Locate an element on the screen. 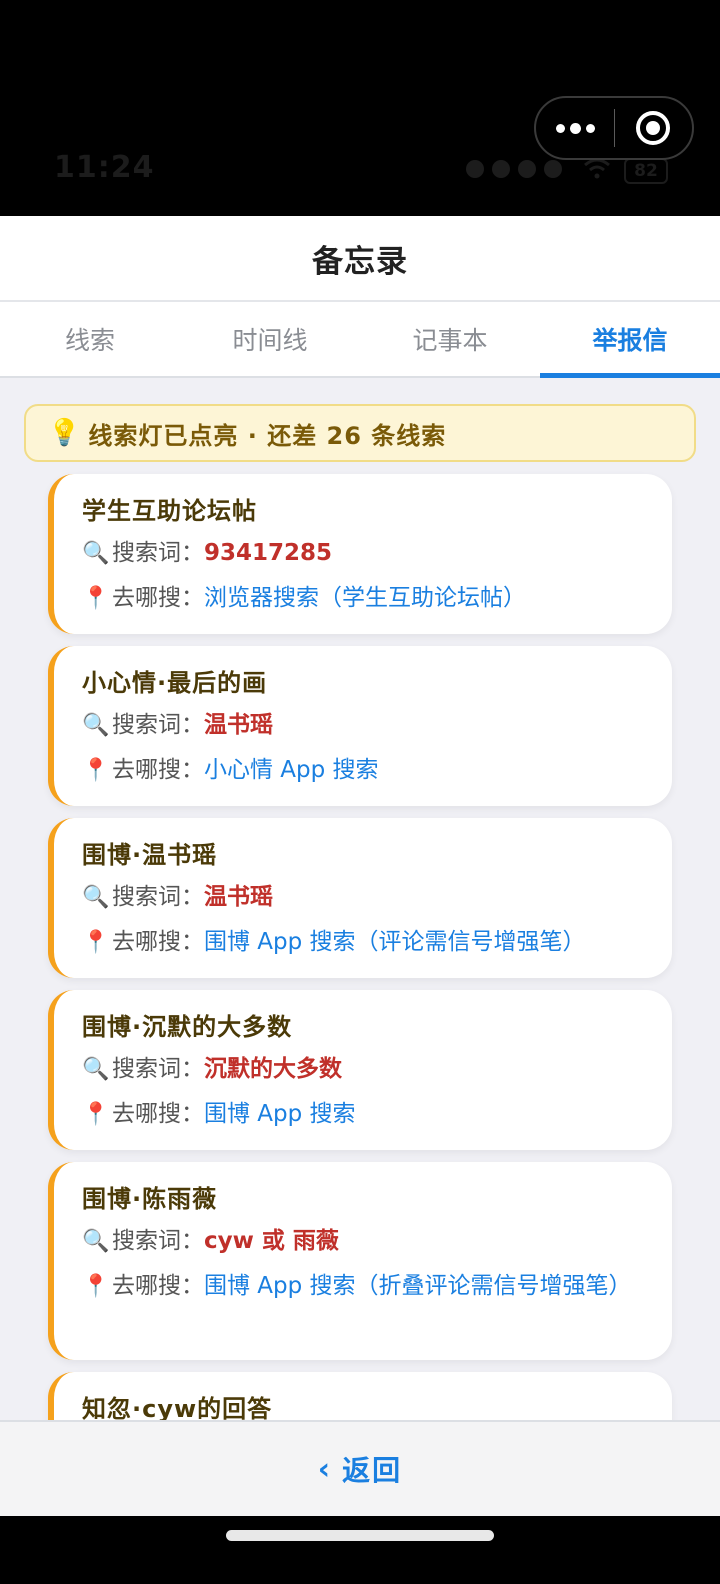 The width and height of the screenshot is (720, 1584). nav-header: 备忘录 is located at coordinates (360, 259).